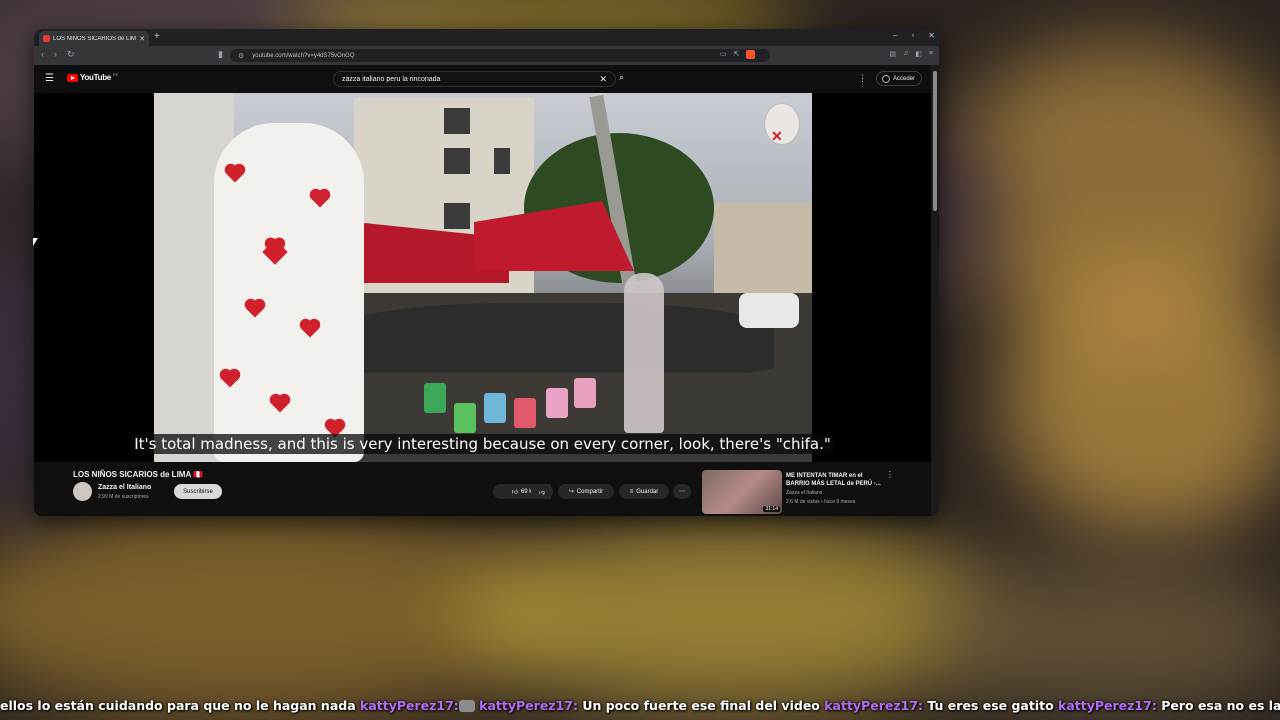 The image size is (1280, 720). Describe the element at coordinates (220, 54) in the screenshot. I see `bookmark-icon: ▮` at that location.